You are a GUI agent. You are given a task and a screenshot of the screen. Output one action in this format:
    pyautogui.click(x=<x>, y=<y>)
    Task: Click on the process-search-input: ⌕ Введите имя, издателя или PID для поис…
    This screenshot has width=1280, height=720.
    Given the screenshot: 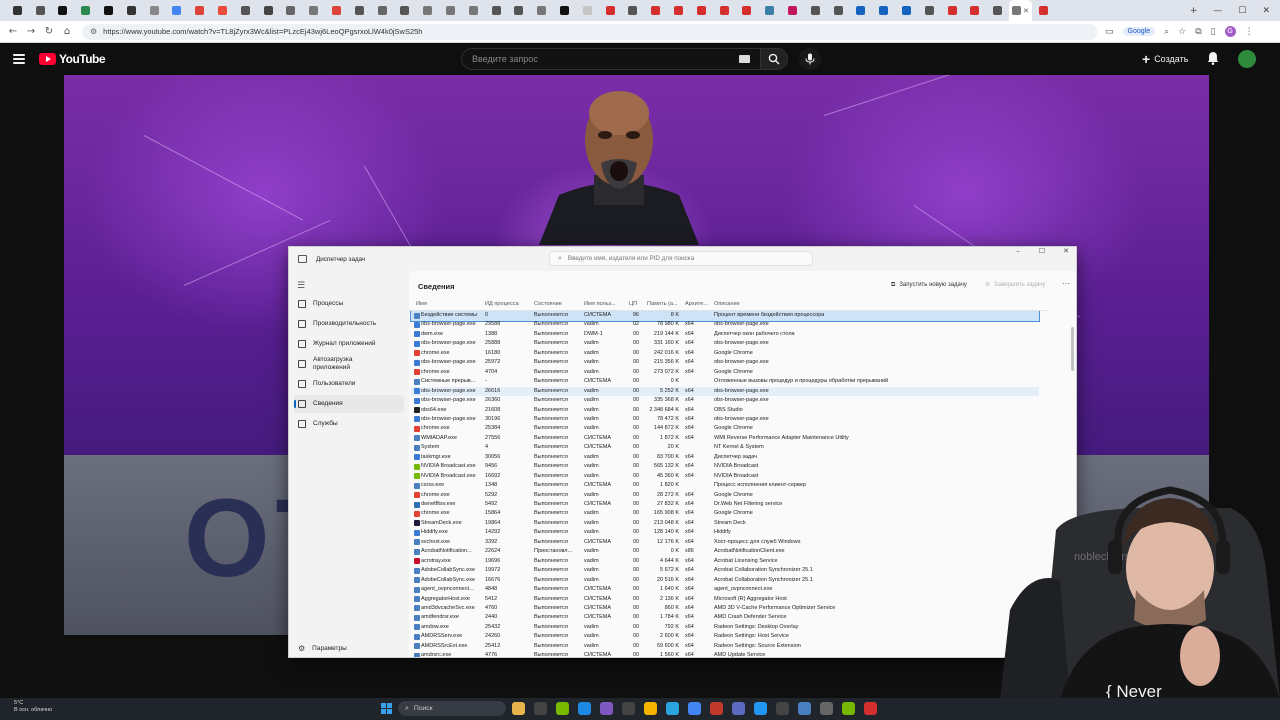 What is the action you would take?
    pyautogui.click(x=681, y=258)
    